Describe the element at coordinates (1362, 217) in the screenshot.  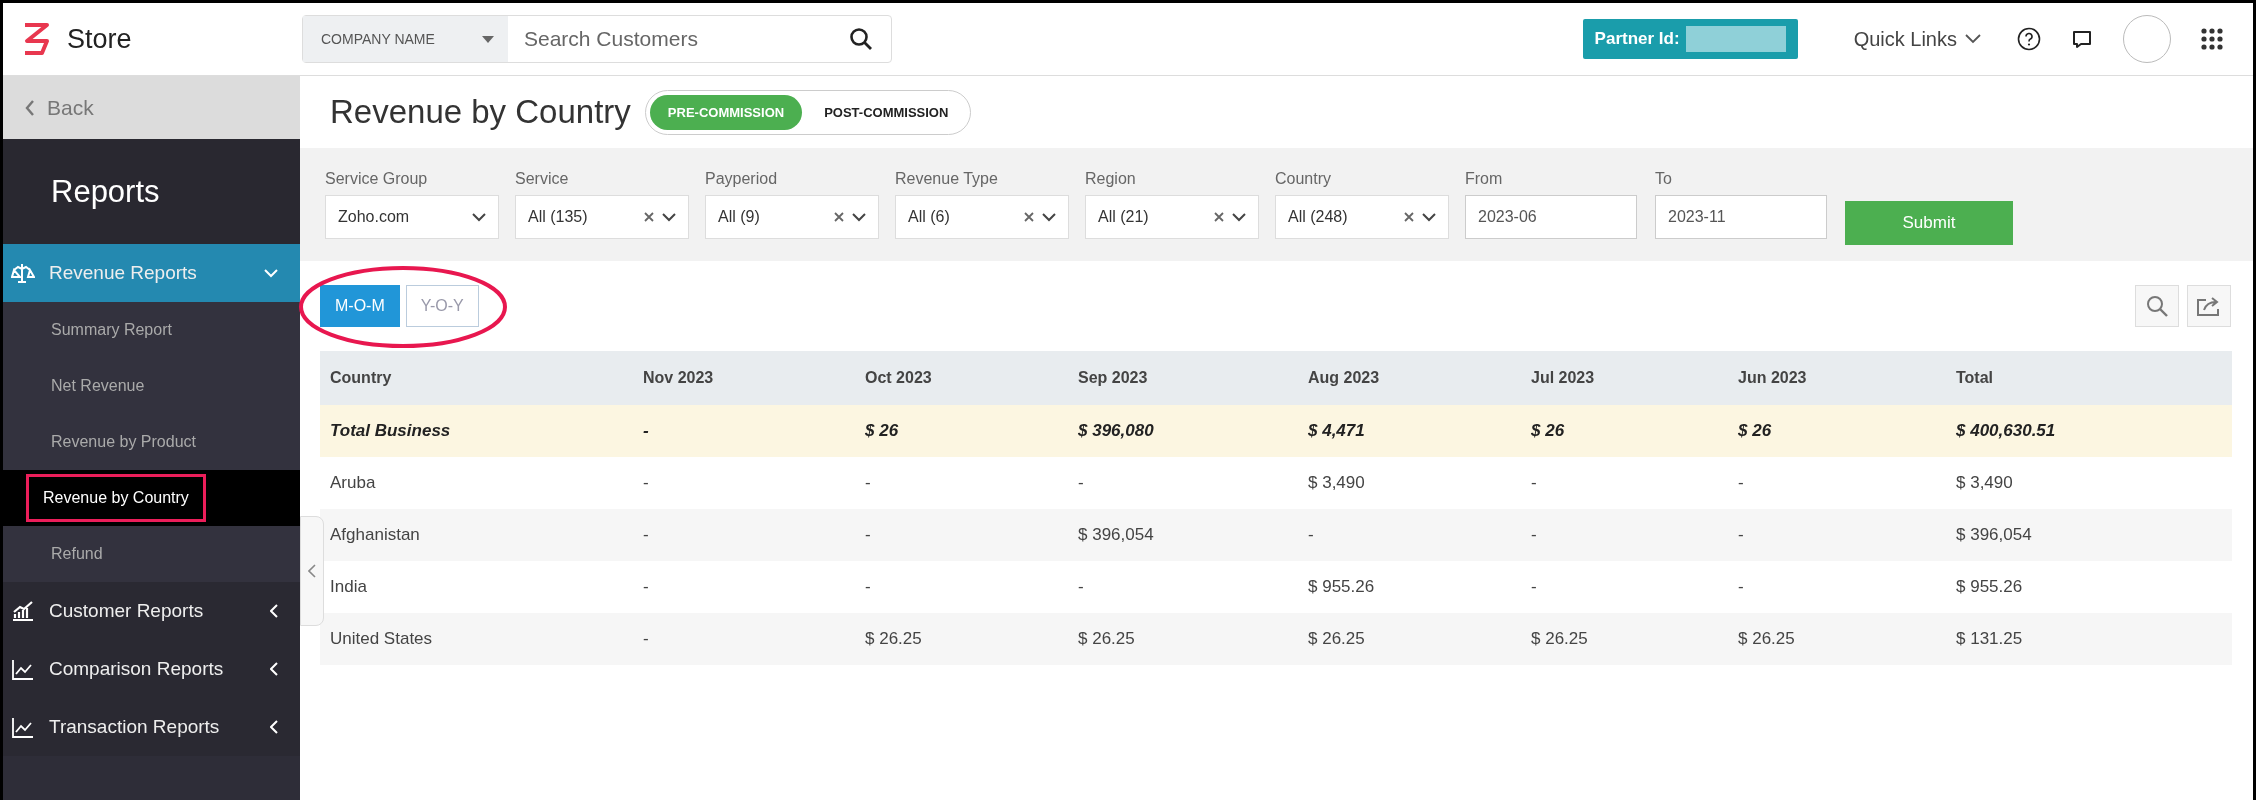
I see `filter-dropdown: All (248)` at that location.